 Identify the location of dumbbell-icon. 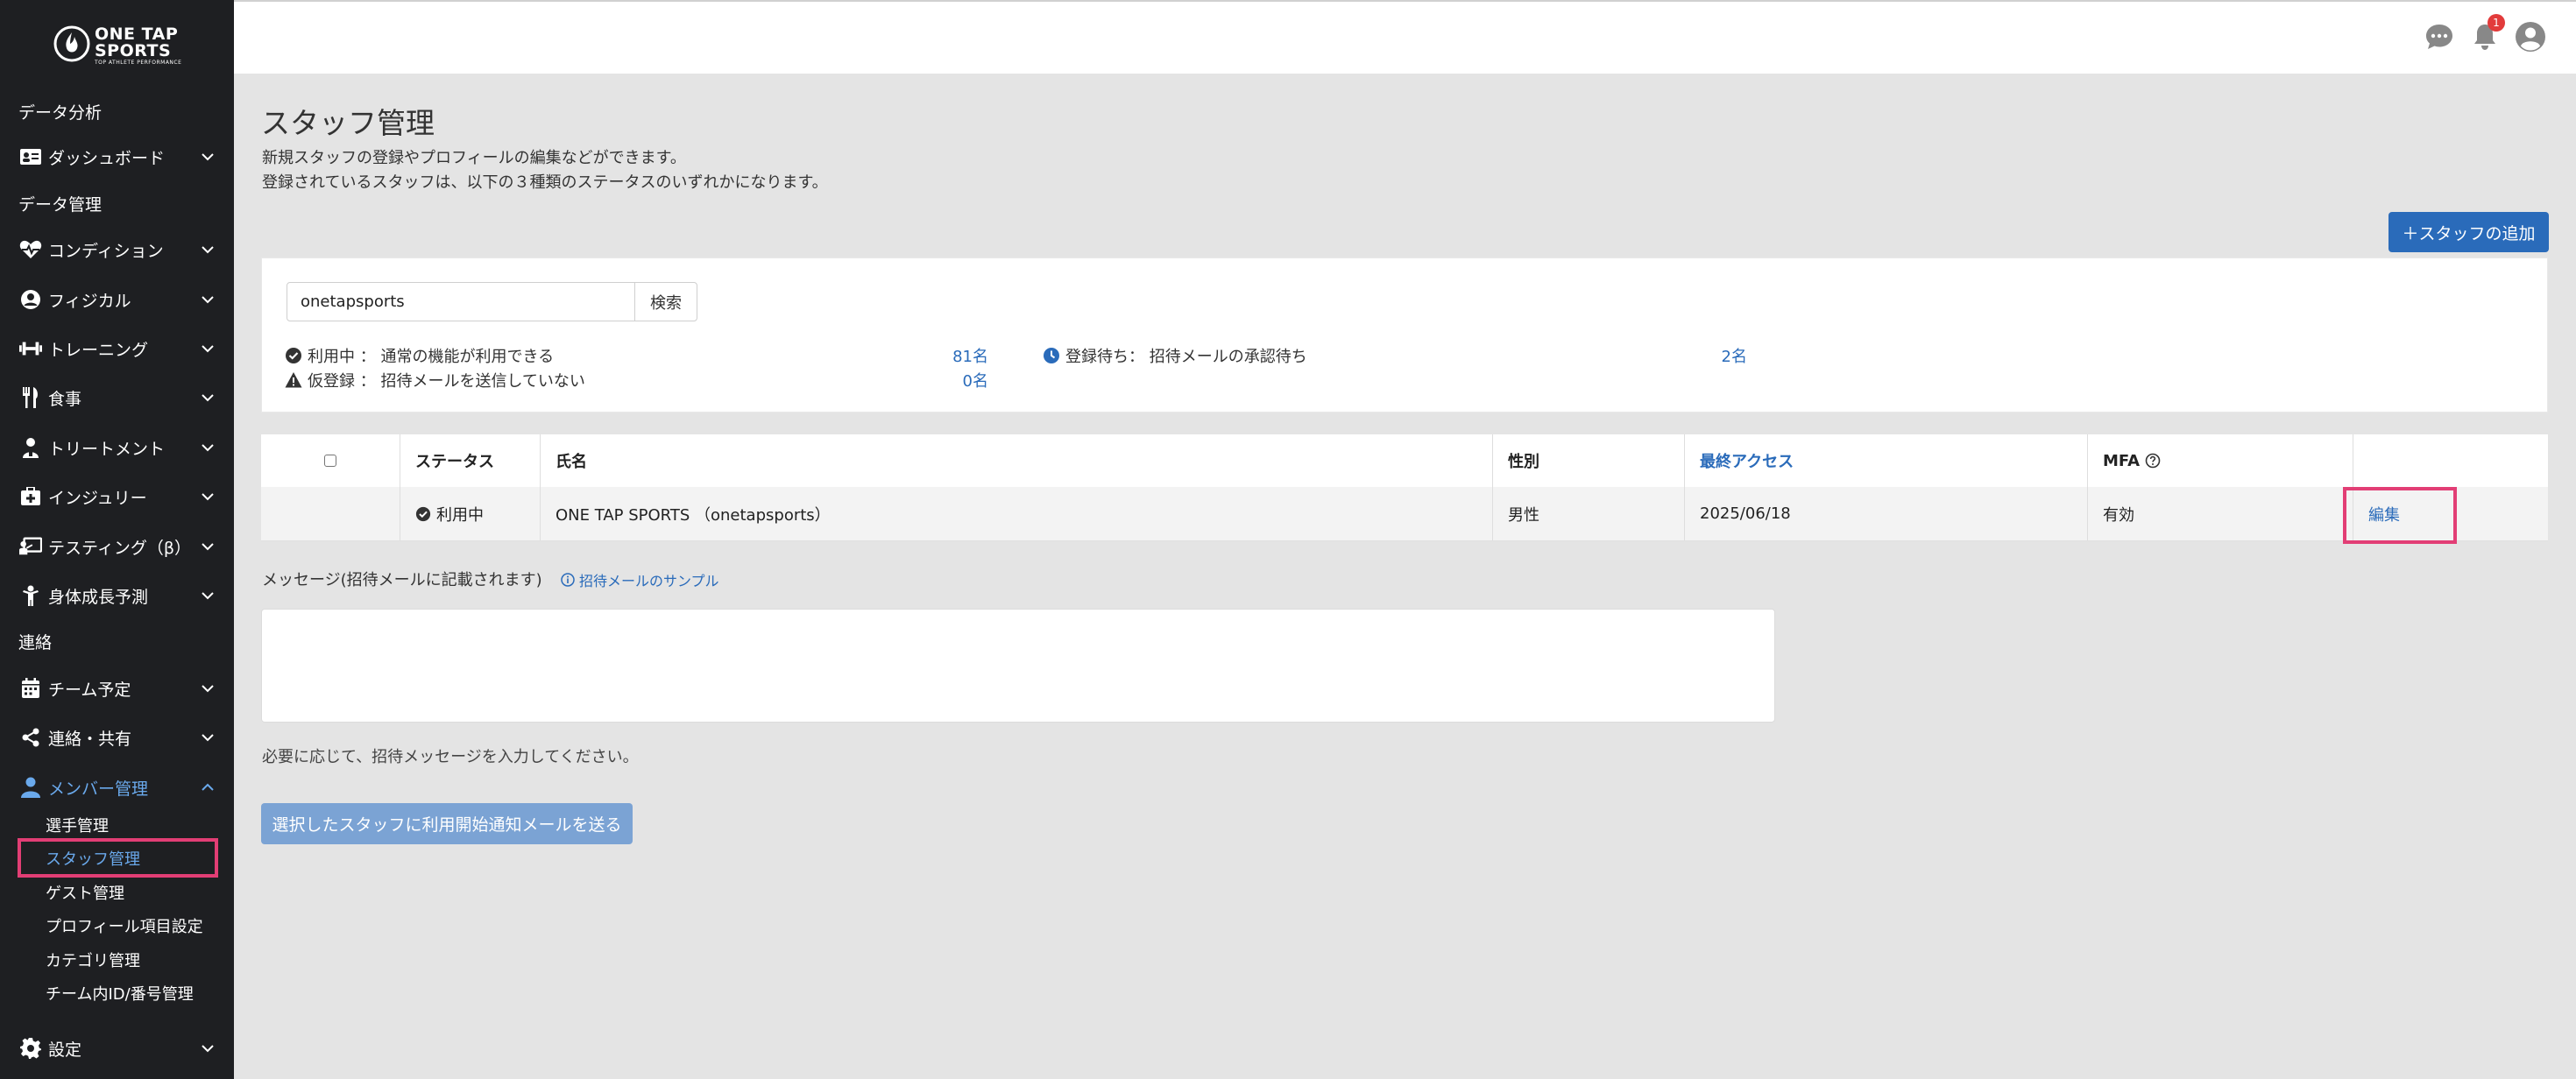
(30, 348).